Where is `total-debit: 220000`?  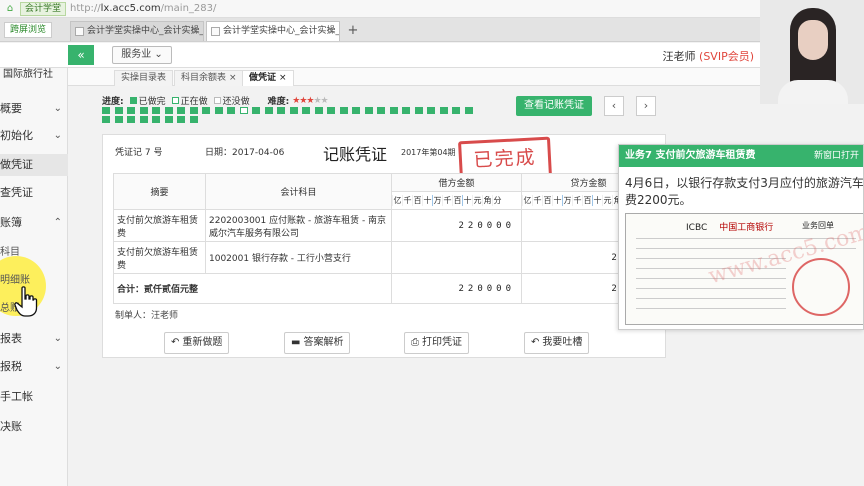 total-debit: 220000 is located at coordinates (456, 288).